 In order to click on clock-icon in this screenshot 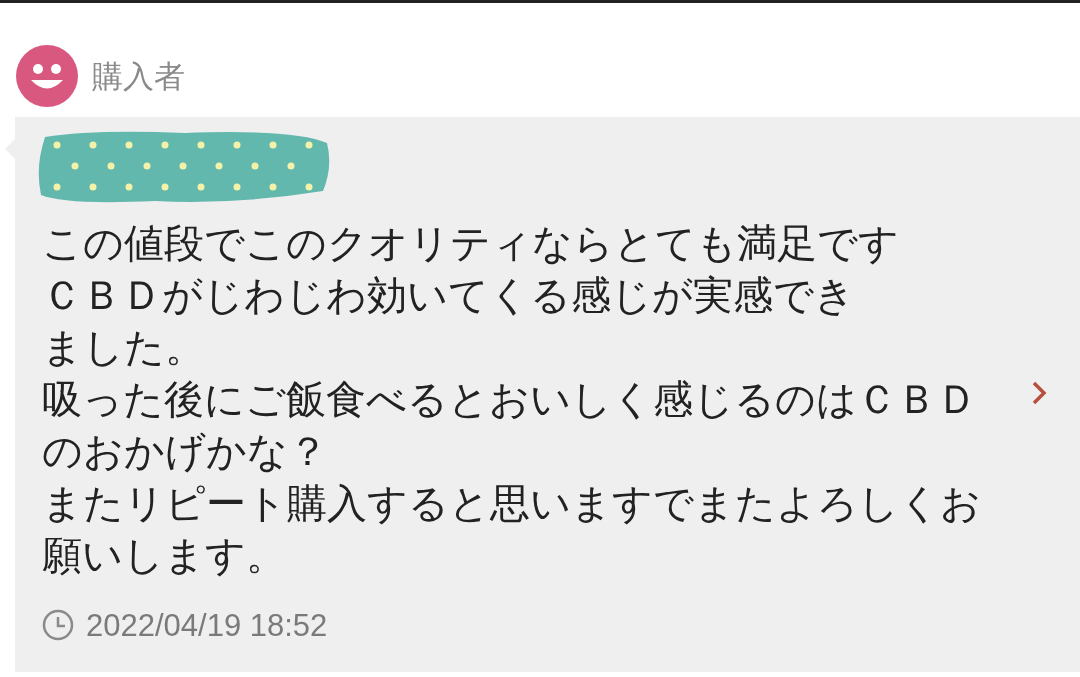, I will do `click(58, 625)`.